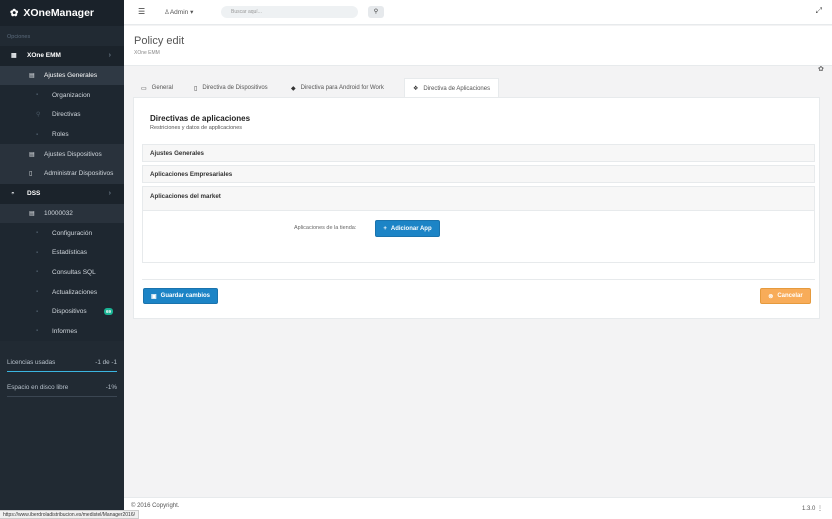 This screenshot has width=832, height=519. What do you see at coordinates (79, 174) in the screenshot?
I see `sidebar-item-label: Administrar Dispositivos` at bounding box center [79, 174].